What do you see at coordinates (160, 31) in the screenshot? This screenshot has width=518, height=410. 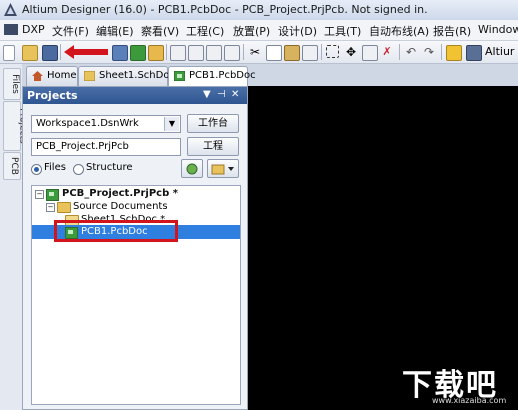 I see `menu-view: 察看(V)` at bounding box center [160, 31].